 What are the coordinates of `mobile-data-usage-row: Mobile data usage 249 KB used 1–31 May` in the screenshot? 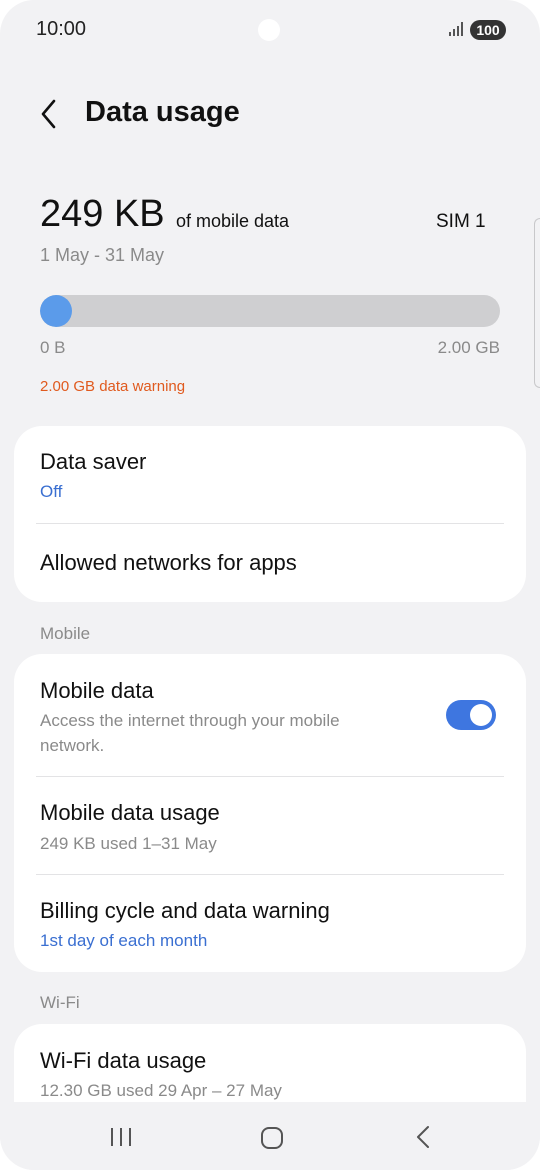 It's located at (270, 825).